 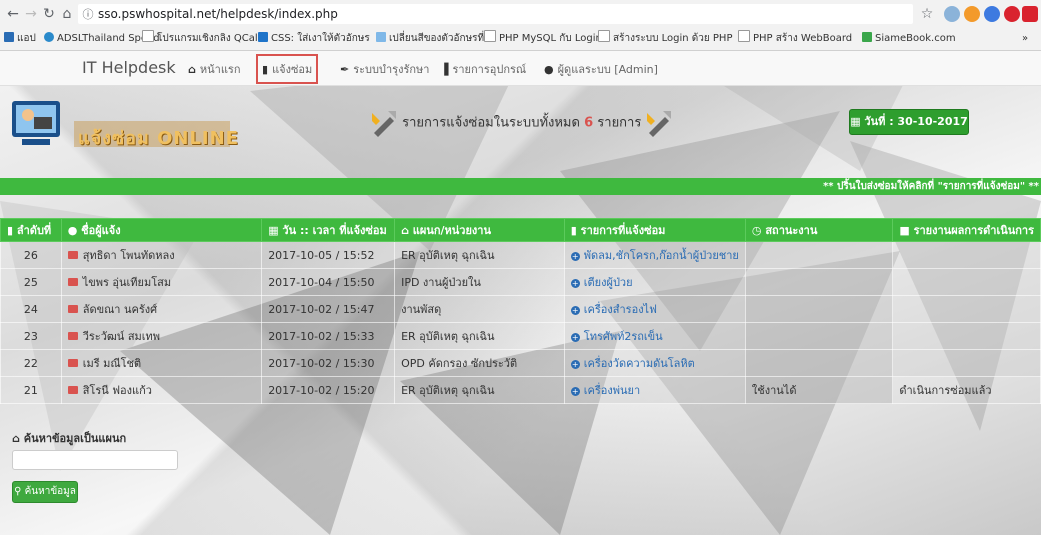 I want to click on cell-item: + เครื่องวัดความดันโลหิต, so click(x=654, y=363).